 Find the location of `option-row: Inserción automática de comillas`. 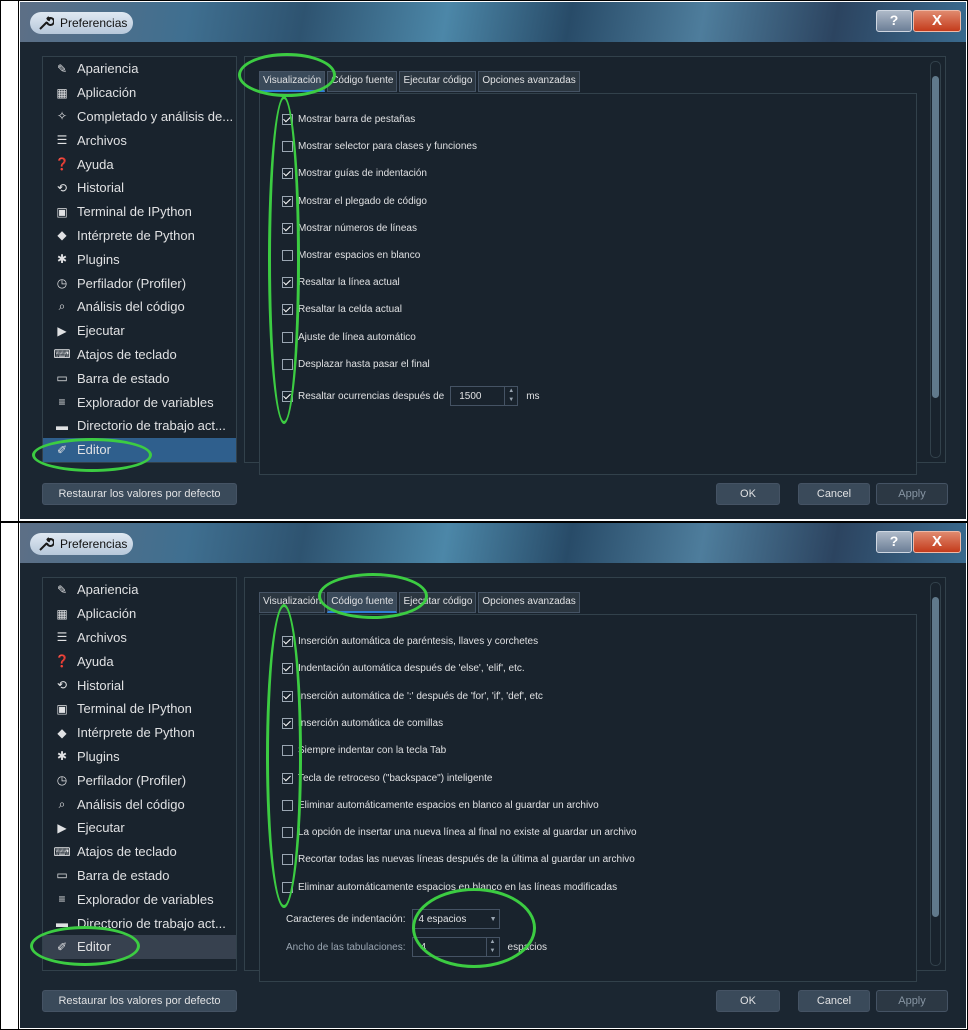

option-row: Inserción automática de comillas is located at coordinates (362, 723).